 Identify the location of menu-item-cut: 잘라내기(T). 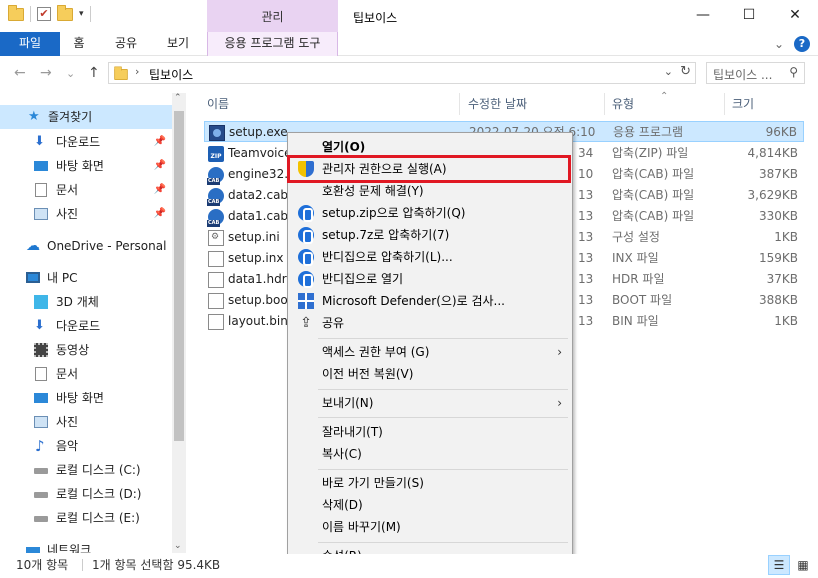
(430, 432).